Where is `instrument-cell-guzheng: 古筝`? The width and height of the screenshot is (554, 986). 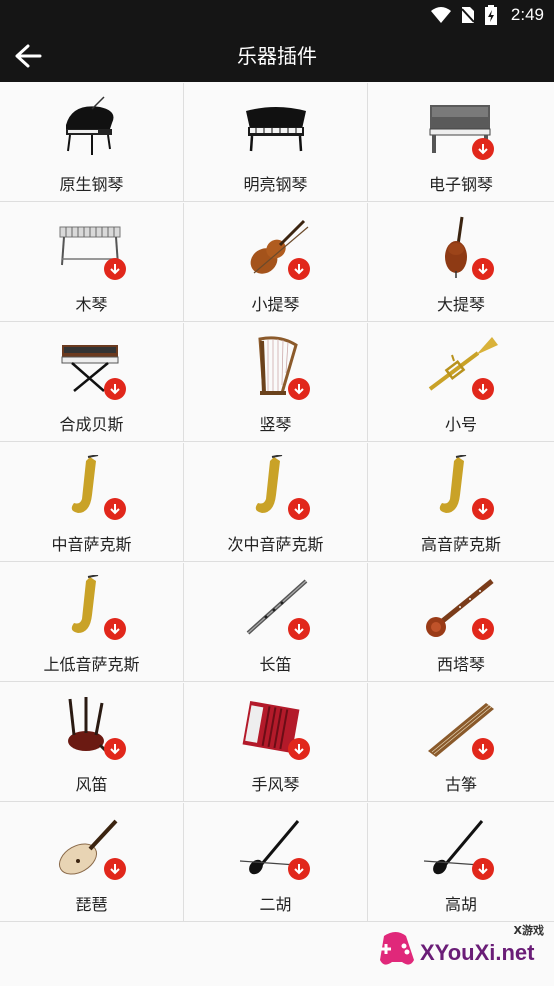 instrument-cell-guzheng: 古筝 is located at coordinates (461, 742).